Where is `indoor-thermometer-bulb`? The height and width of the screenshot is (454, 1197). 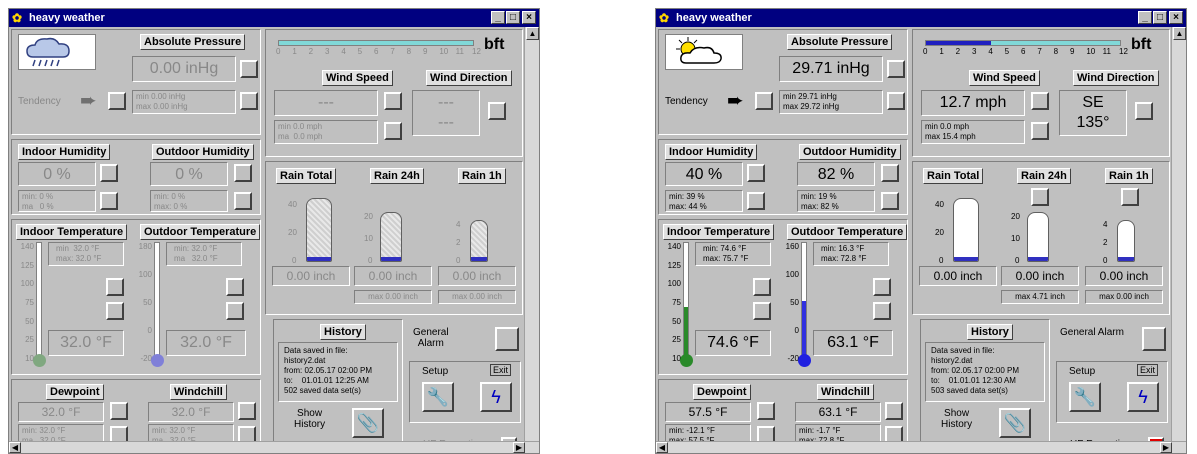 indoor-thermometer-bulb is located at coordinates (39, 360).